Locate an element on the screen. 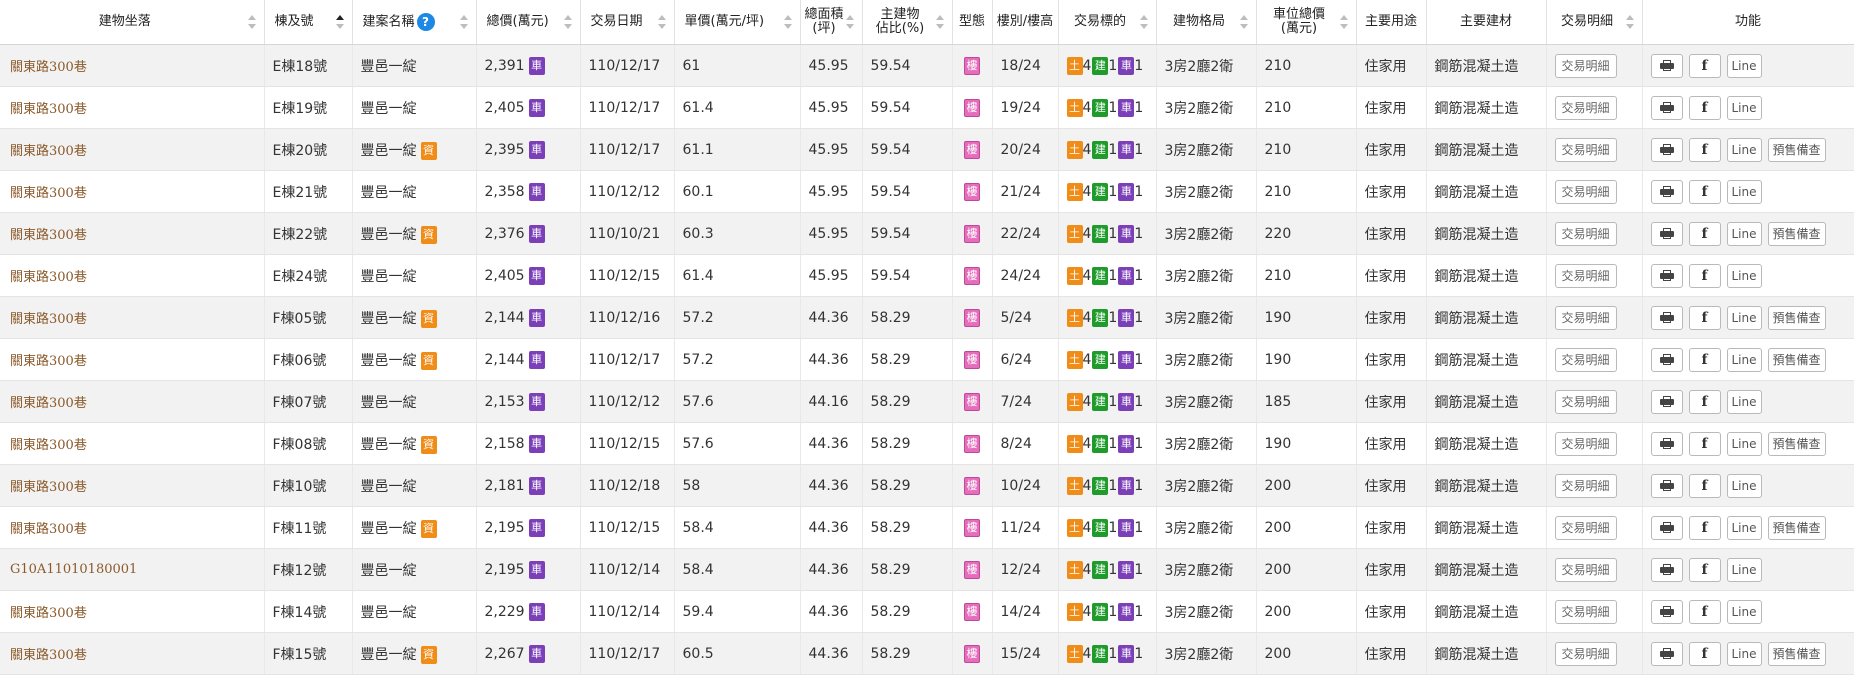  col-unit-price: 單價(萬元/坪) is located at coordinates (737, 22).